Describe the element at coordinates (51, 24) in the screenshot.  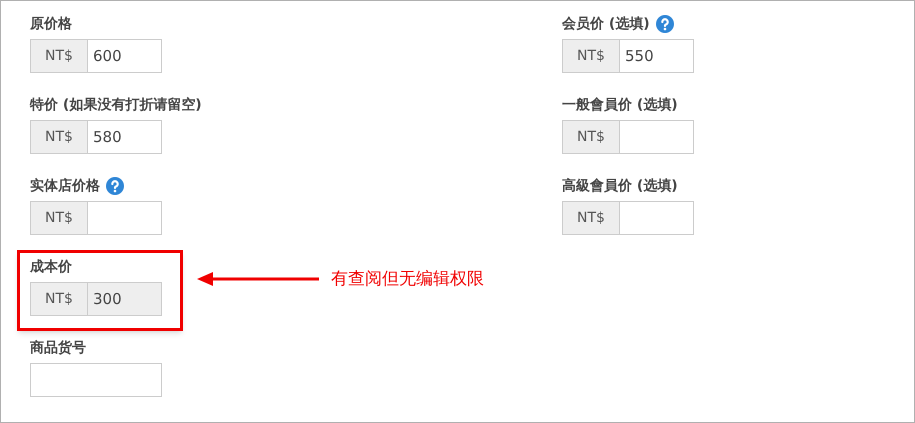
I see `field-label: 原价格` at that location.